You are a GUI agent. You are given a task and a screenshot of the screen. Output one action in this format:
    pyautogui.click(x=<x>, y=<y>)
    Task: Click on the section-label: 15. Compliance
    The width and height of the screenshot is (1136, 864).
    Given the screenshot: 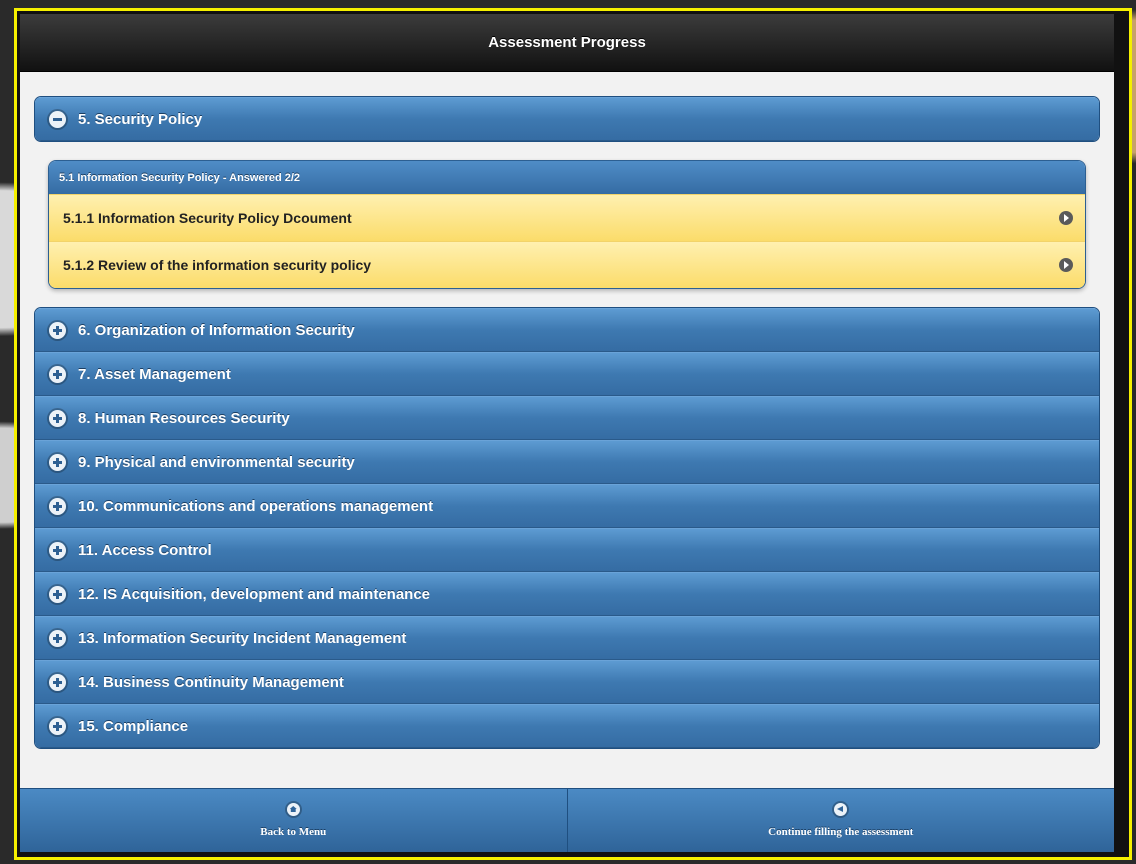 What is the action you would take?
    pyautogui.click(x=133, y=726)
    